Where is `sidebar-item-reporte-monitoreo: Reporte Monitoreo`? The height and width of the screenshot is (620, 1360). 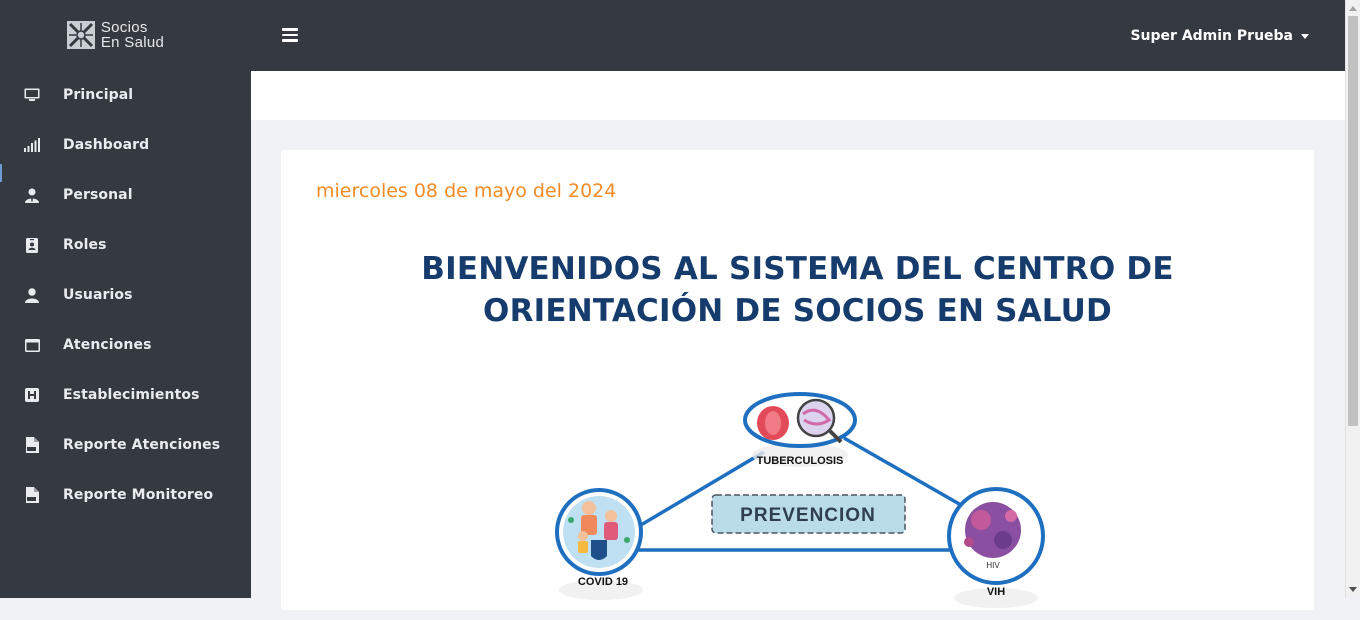 sidebar-item-reporte-monitoreo: Reporte Monitoreo is located at coordinates (125, 495).